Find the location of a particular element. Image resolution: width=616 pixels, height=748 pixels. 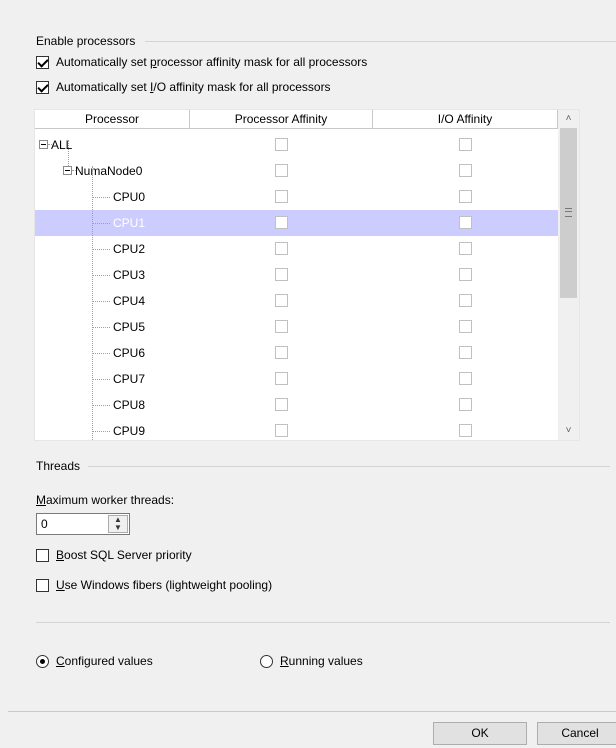

spinner-buttons: ▲ ▼ is located at coordinates (118, 524).